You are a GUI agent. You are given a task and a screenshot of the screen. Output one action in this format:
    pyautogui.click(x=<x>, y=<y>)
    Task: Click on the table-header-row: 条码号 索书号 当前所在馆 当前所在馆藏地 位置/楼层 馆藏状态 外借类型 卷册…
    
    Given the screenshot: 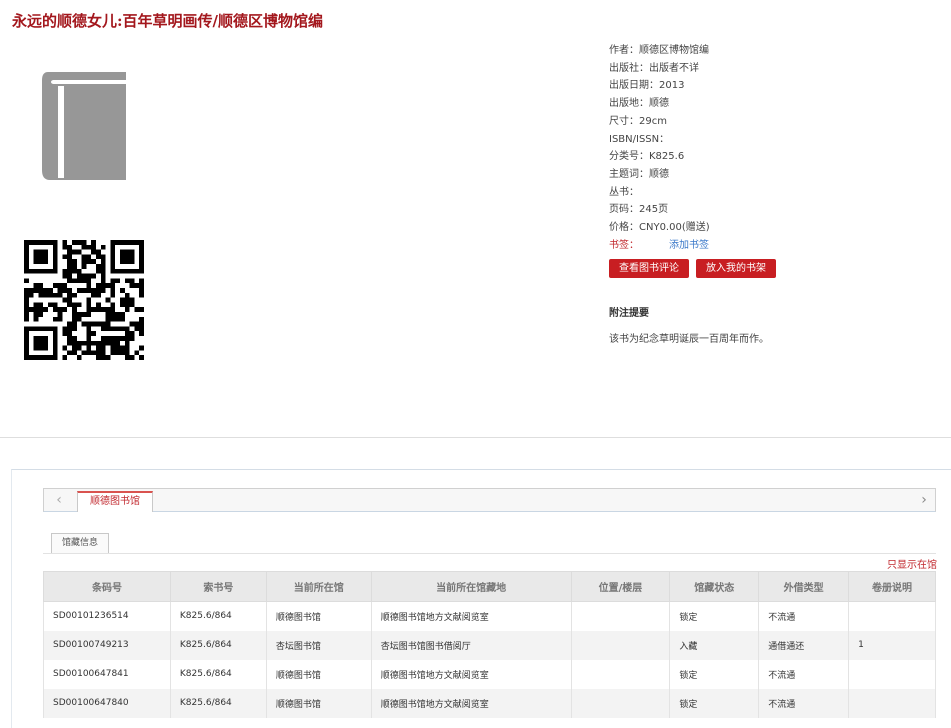 What is the action you would take?
    pyautogui.click(x=489, y=586)
    